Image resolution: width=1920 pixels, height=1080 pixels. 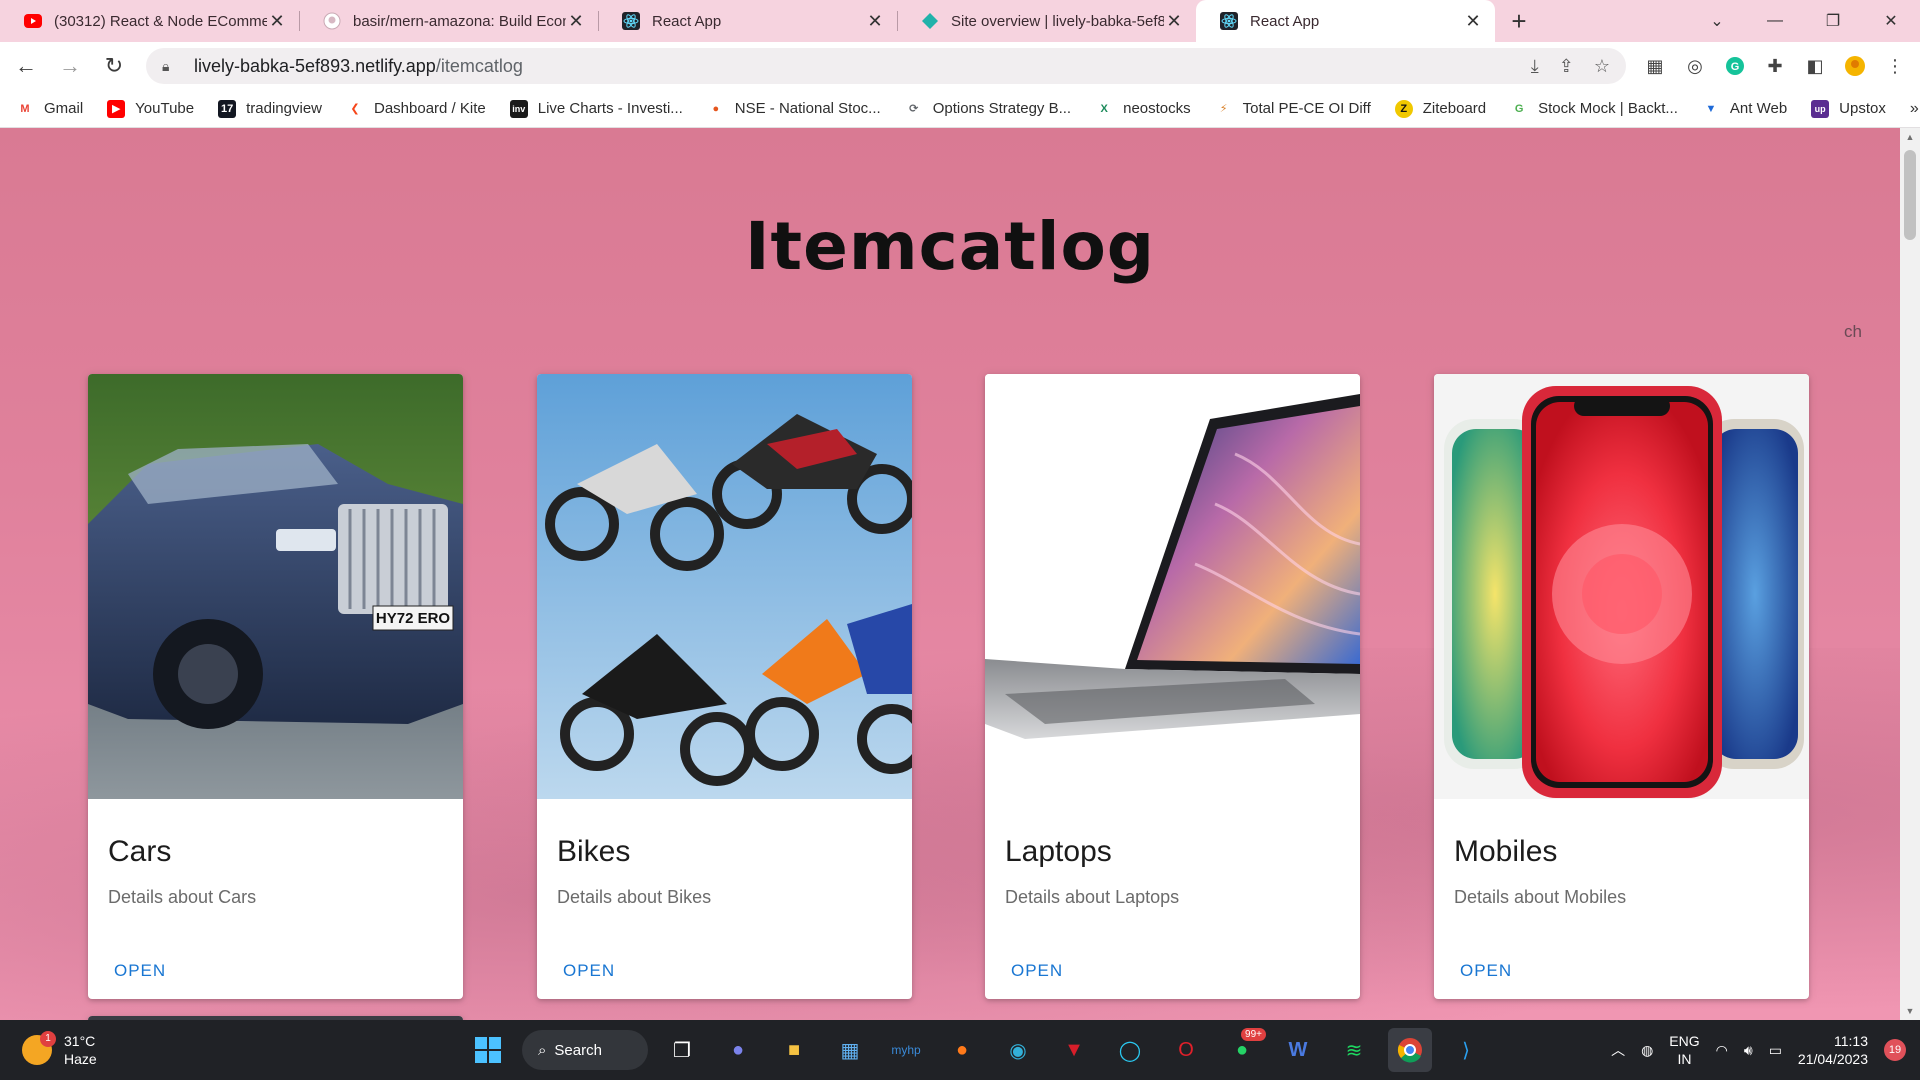 What do you see at coordinates (1285, 21) in the screenshot?
I see `tab-title: React App` at bounding box center [1285, 21].